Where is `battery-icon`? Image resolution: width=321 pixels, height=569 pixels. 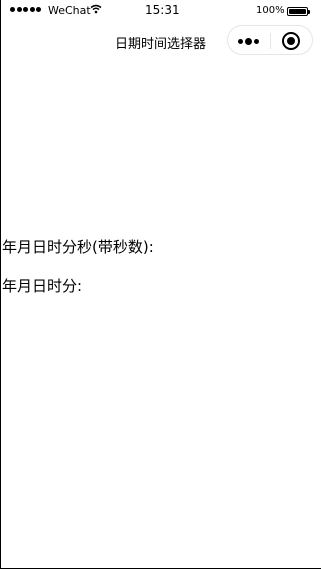 battery-icon is located at coordinates (298, 11).